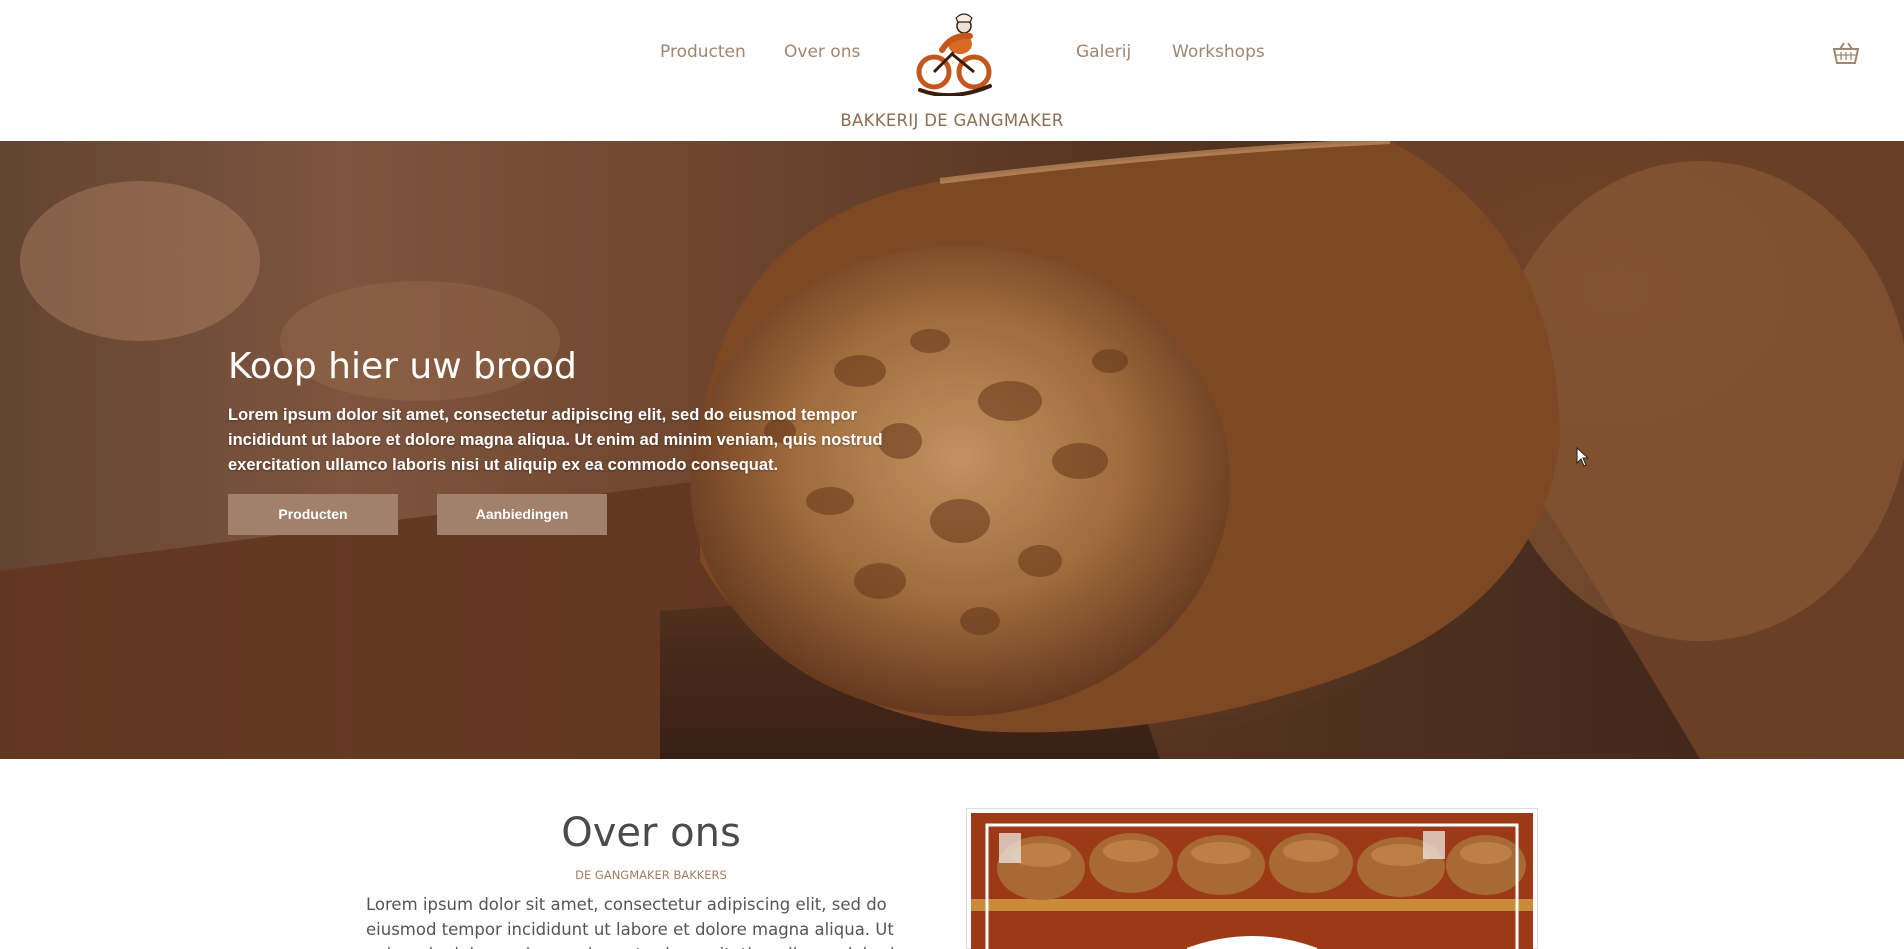  I want to click on producten-button: Producten, so click(313, 514).